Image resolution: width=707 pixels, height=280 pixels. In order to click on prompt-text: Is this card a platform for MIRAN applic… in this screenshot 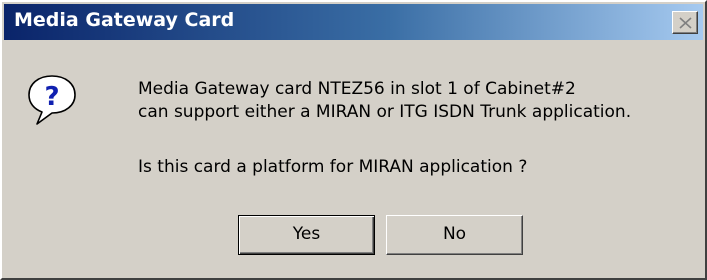, I will do `click(333, 167)`.